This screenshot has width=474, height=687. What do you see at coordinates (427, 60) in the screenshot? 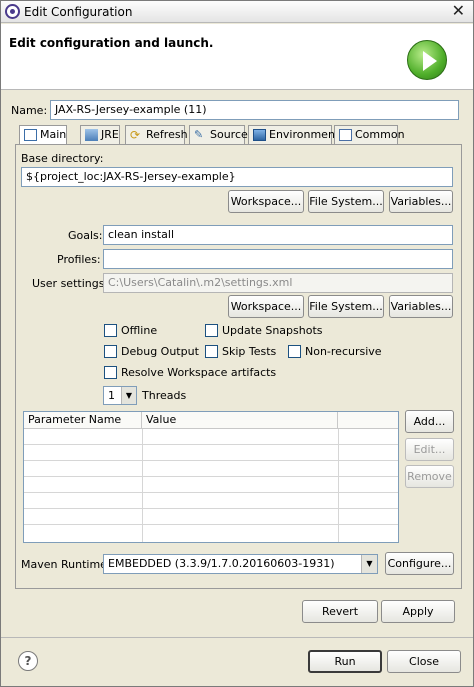
I see `run-launch-icon` at bounding box center [427, 60].